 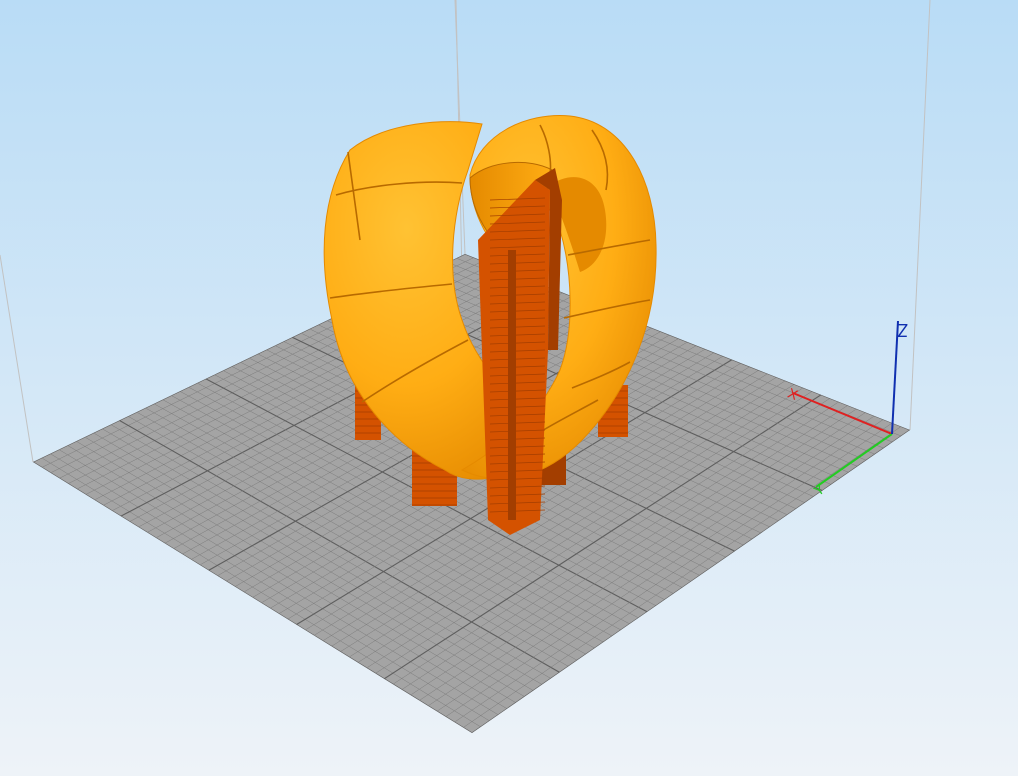 I want to click on support-column, so click(x=512, y=385).